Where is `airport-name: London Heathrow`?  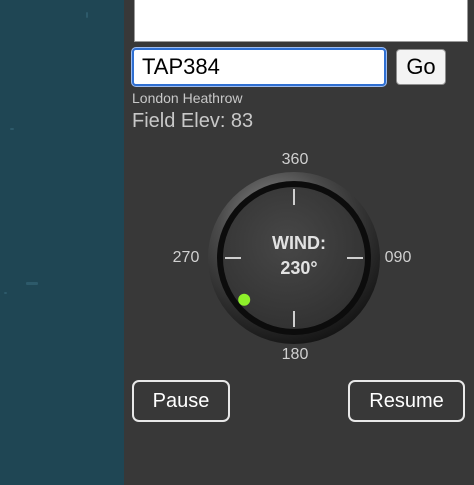
airport-name: London Heathrow is located at coordinates (187, 98).